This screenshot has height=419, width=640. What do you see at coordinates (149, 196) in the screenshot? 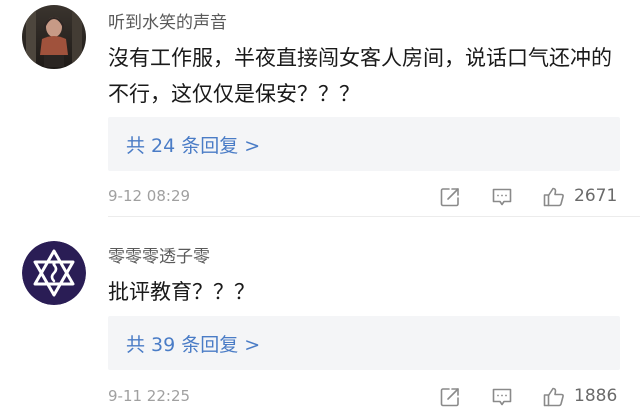
I see `timestamp: 9-12 08:29` at bounding box center [149, 196].